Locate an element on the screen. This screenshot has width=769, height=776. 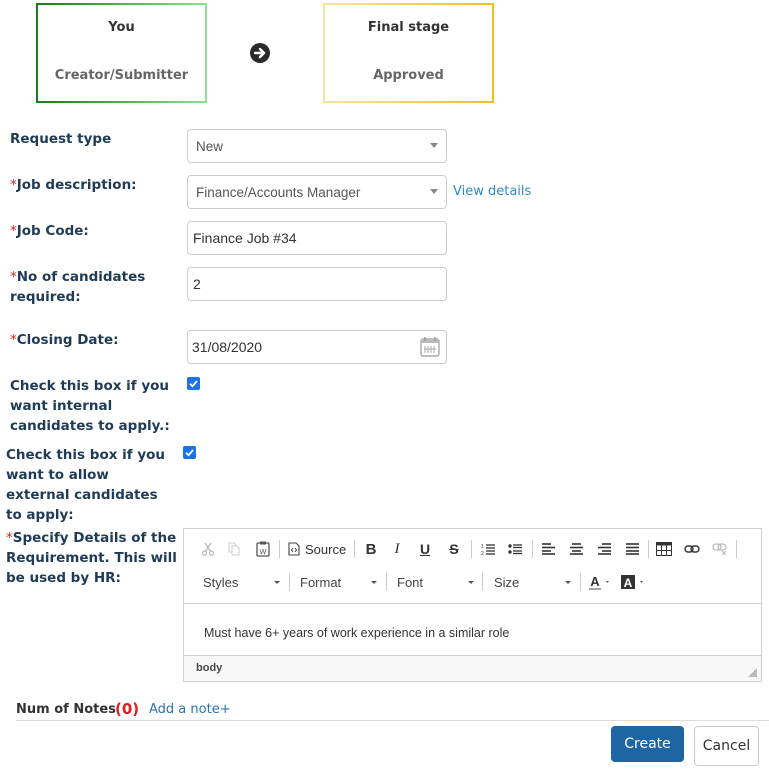
background-color-icon: A is located at coordinates (632, 582).